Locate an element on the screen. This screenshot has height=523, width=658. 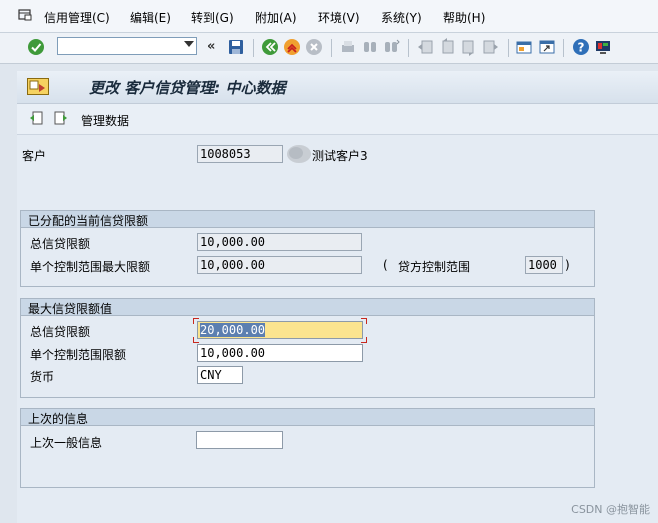
group-header: 已分配的当前信贷限额 is located at coordinates (307, 219).